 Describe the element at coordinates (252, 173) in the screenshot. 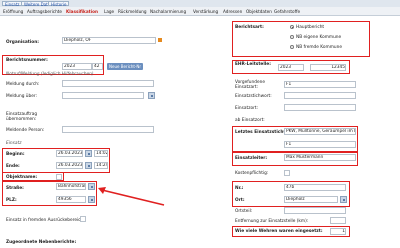

I see `kostenpflichtig-label: Kostenpflichtig:` at that location.